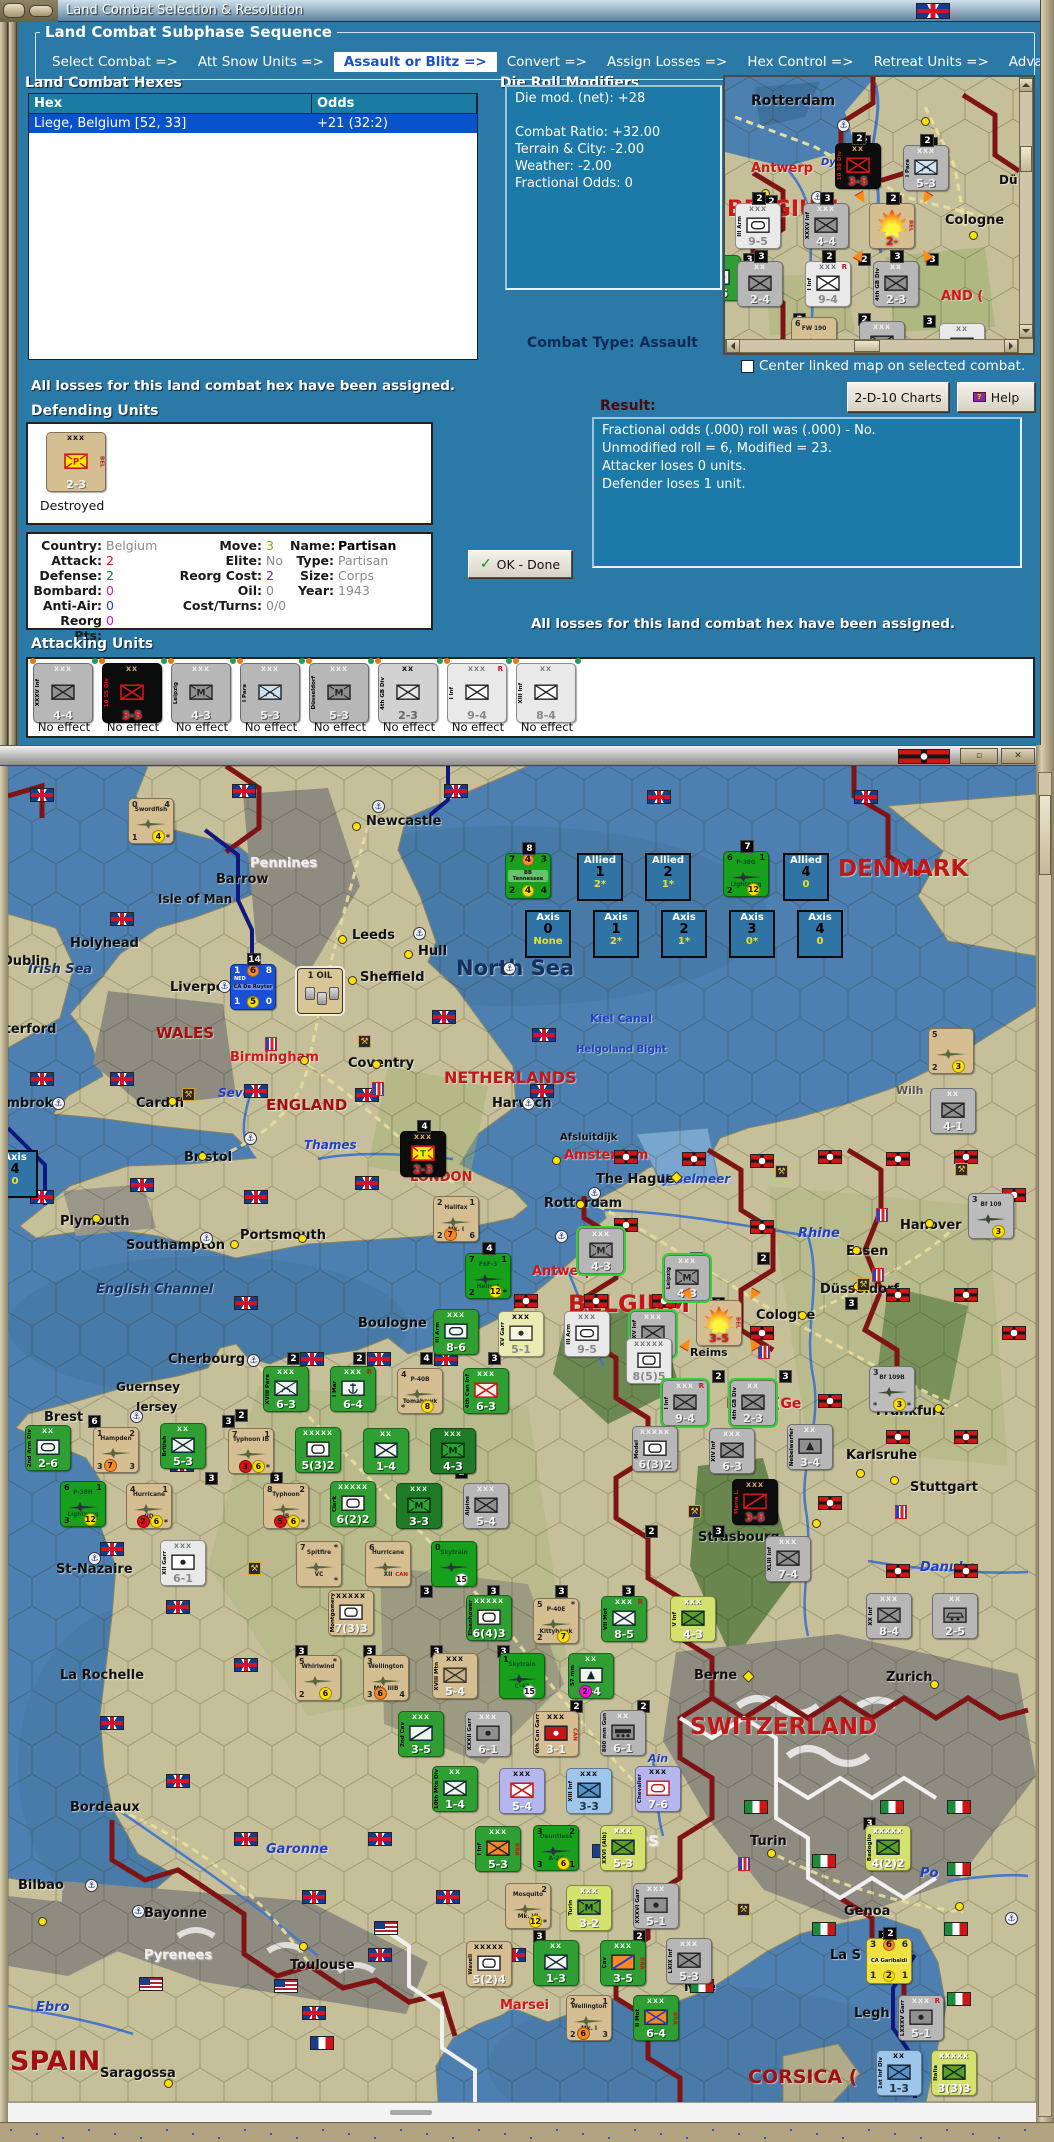  What do you see at coordinates (318, 1678) in the screenshot?
I see `air-unit-counter: 5 * Whirlwind 2 6` at bounding box center [318, 1678].